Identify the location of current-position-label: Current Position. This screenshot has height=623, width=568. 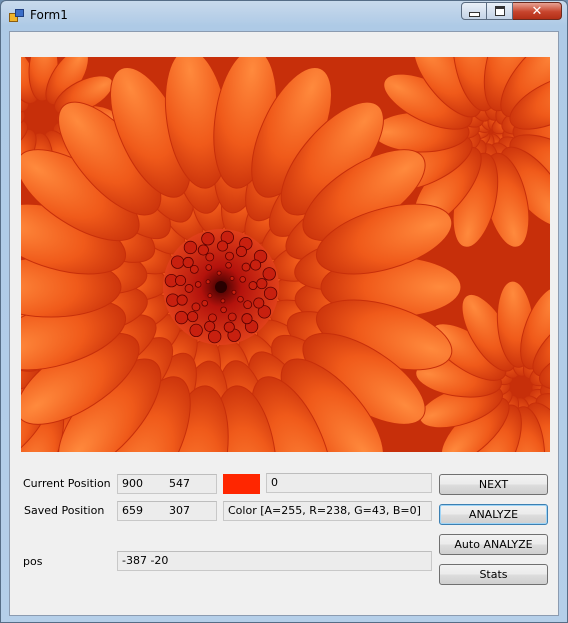
(67, 483).